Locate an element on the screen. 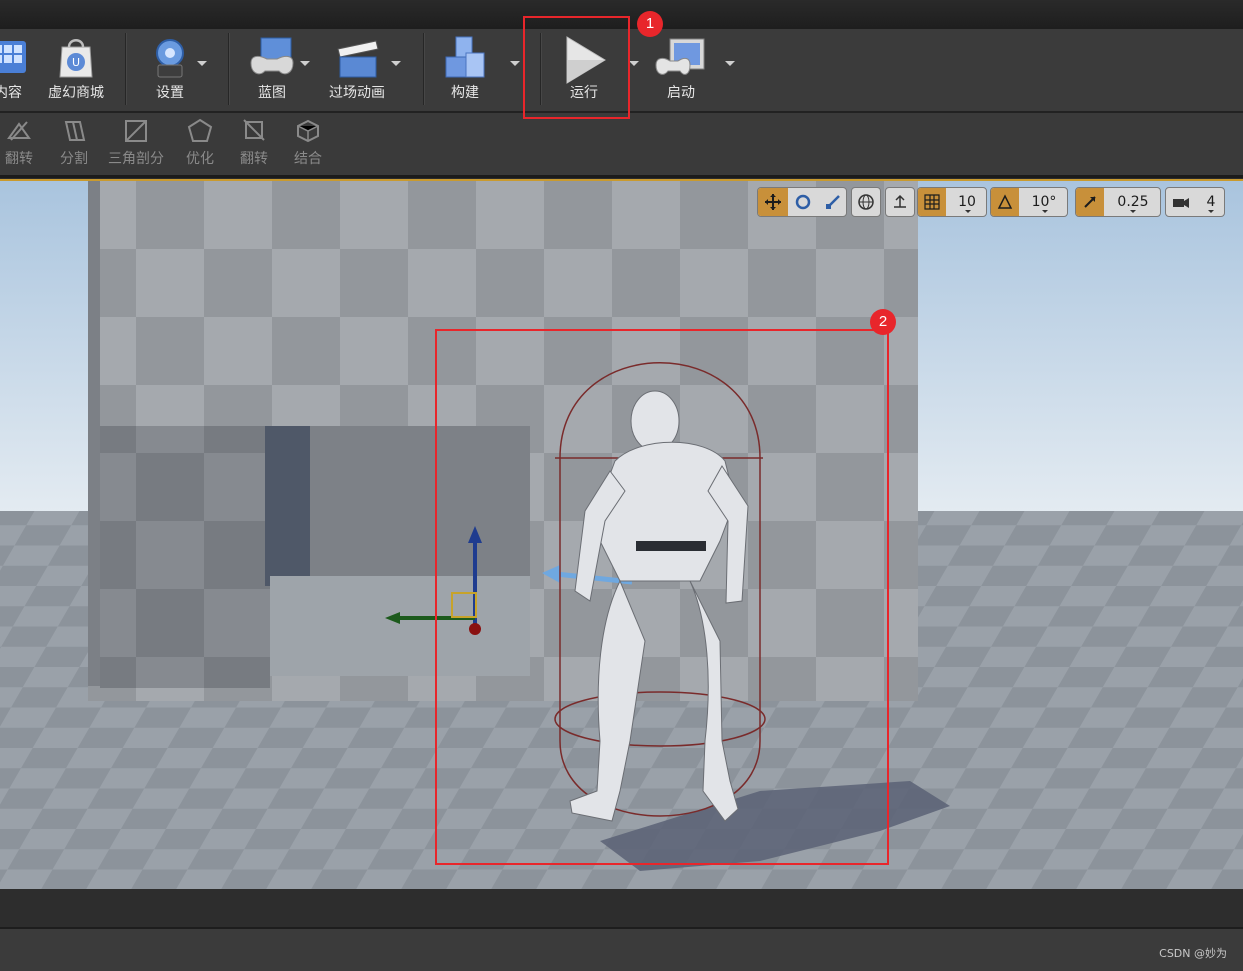 This screenshot has width=1243, height=971. blueprints-button: 蓝图 is located at coordinates (272, 70).